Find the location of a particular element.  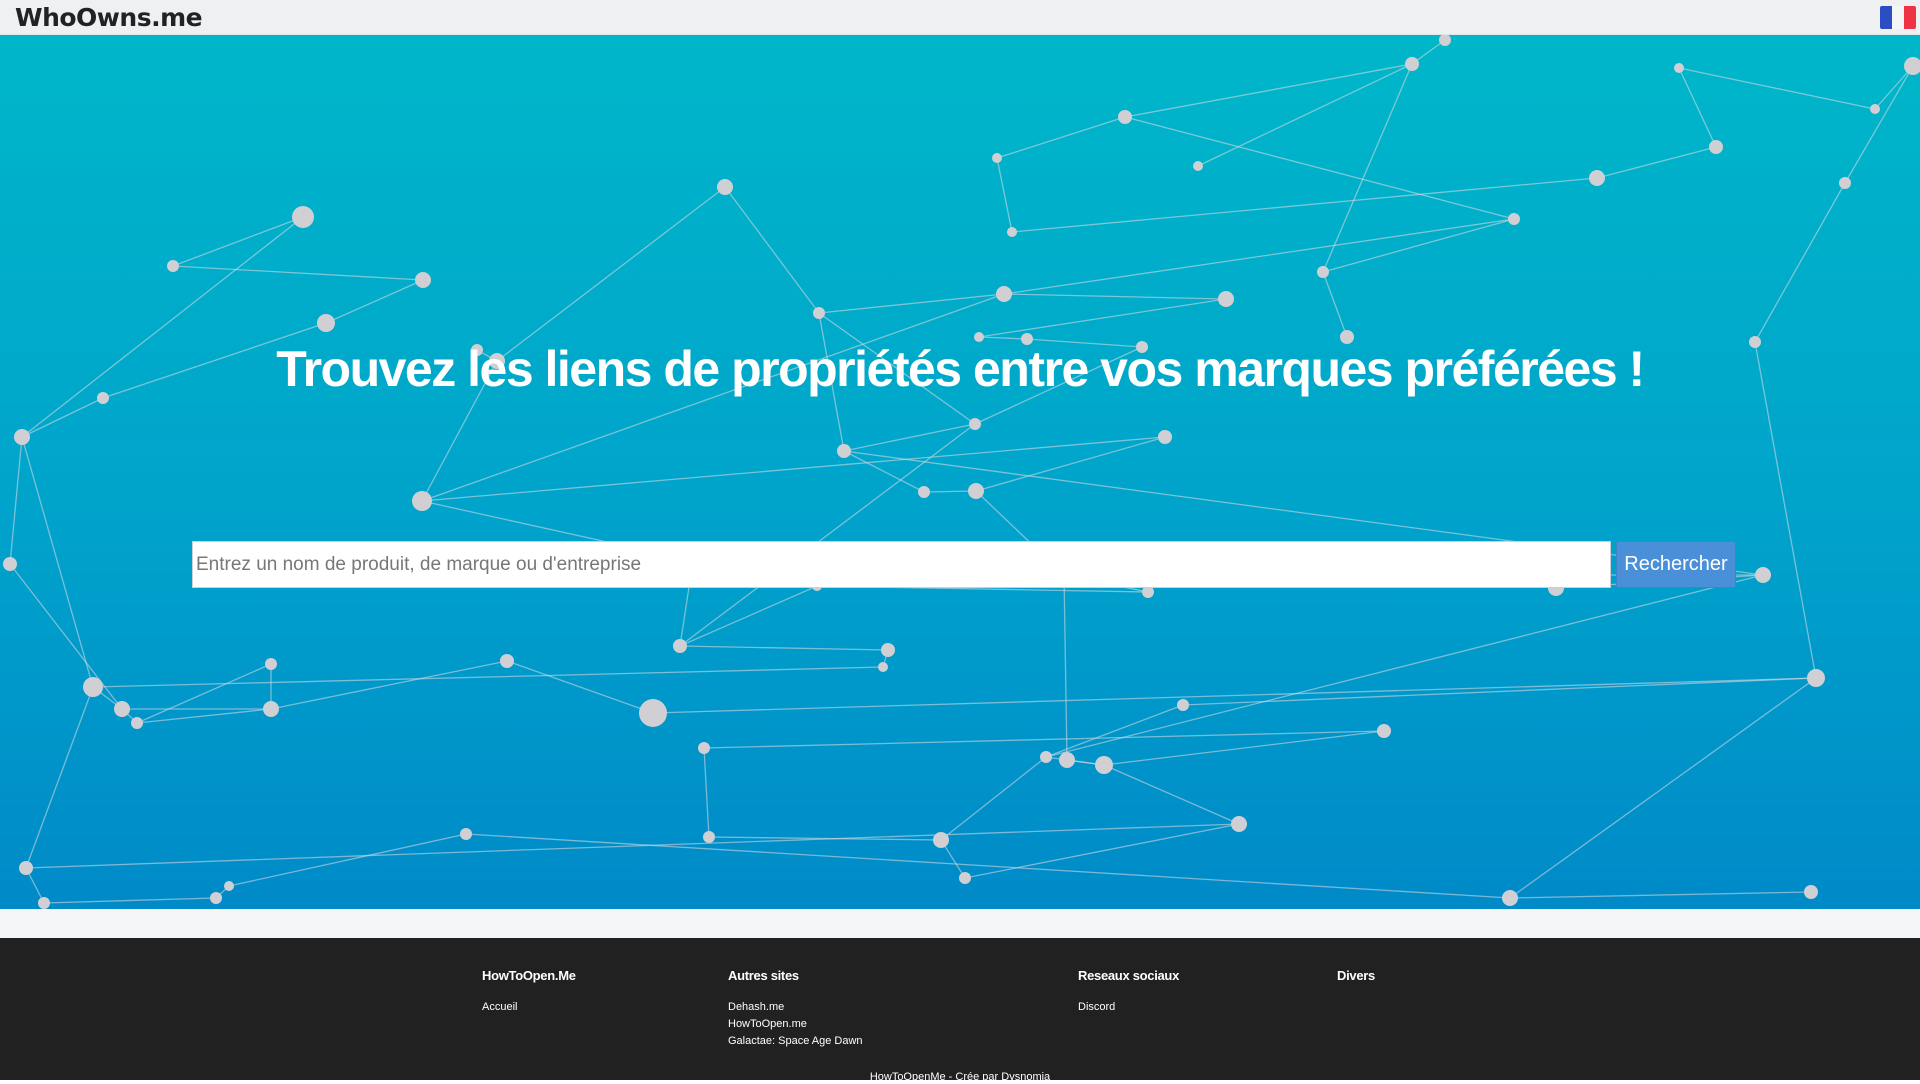

footer-column-title: HowToOpen.Me is located at coordinates (529, 975).